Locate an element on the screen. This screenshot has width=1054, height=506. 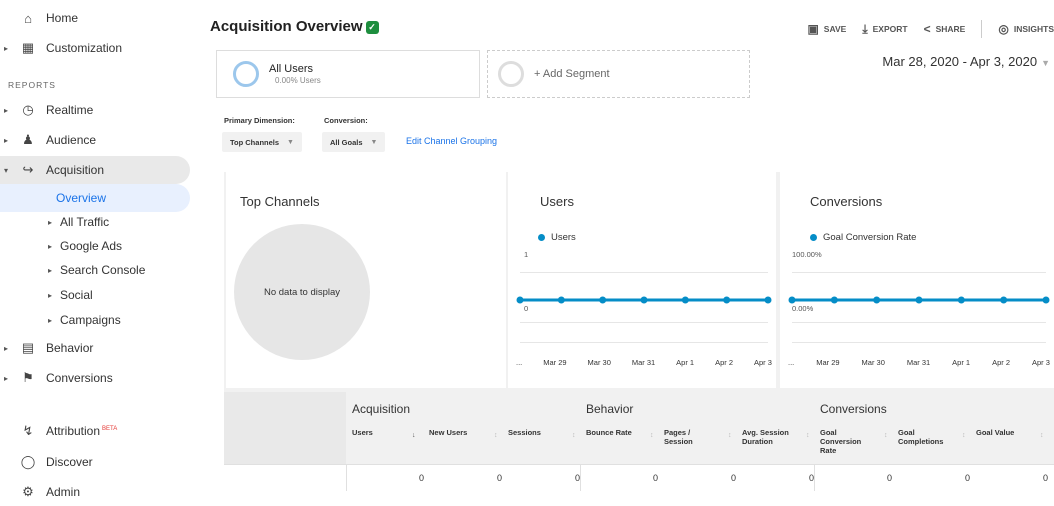
x-tick-label: Apr 2 is located at coordinates (724, 362).